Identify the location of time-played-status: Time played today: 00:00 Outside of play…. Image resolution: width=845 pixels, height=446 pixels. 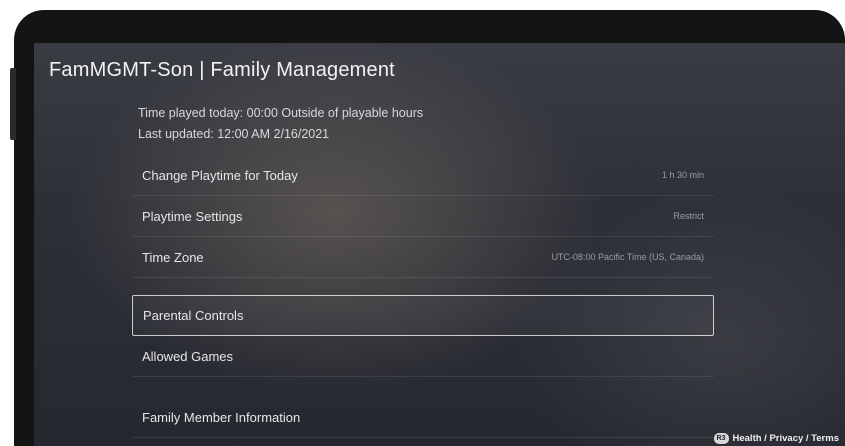
(281, 113).